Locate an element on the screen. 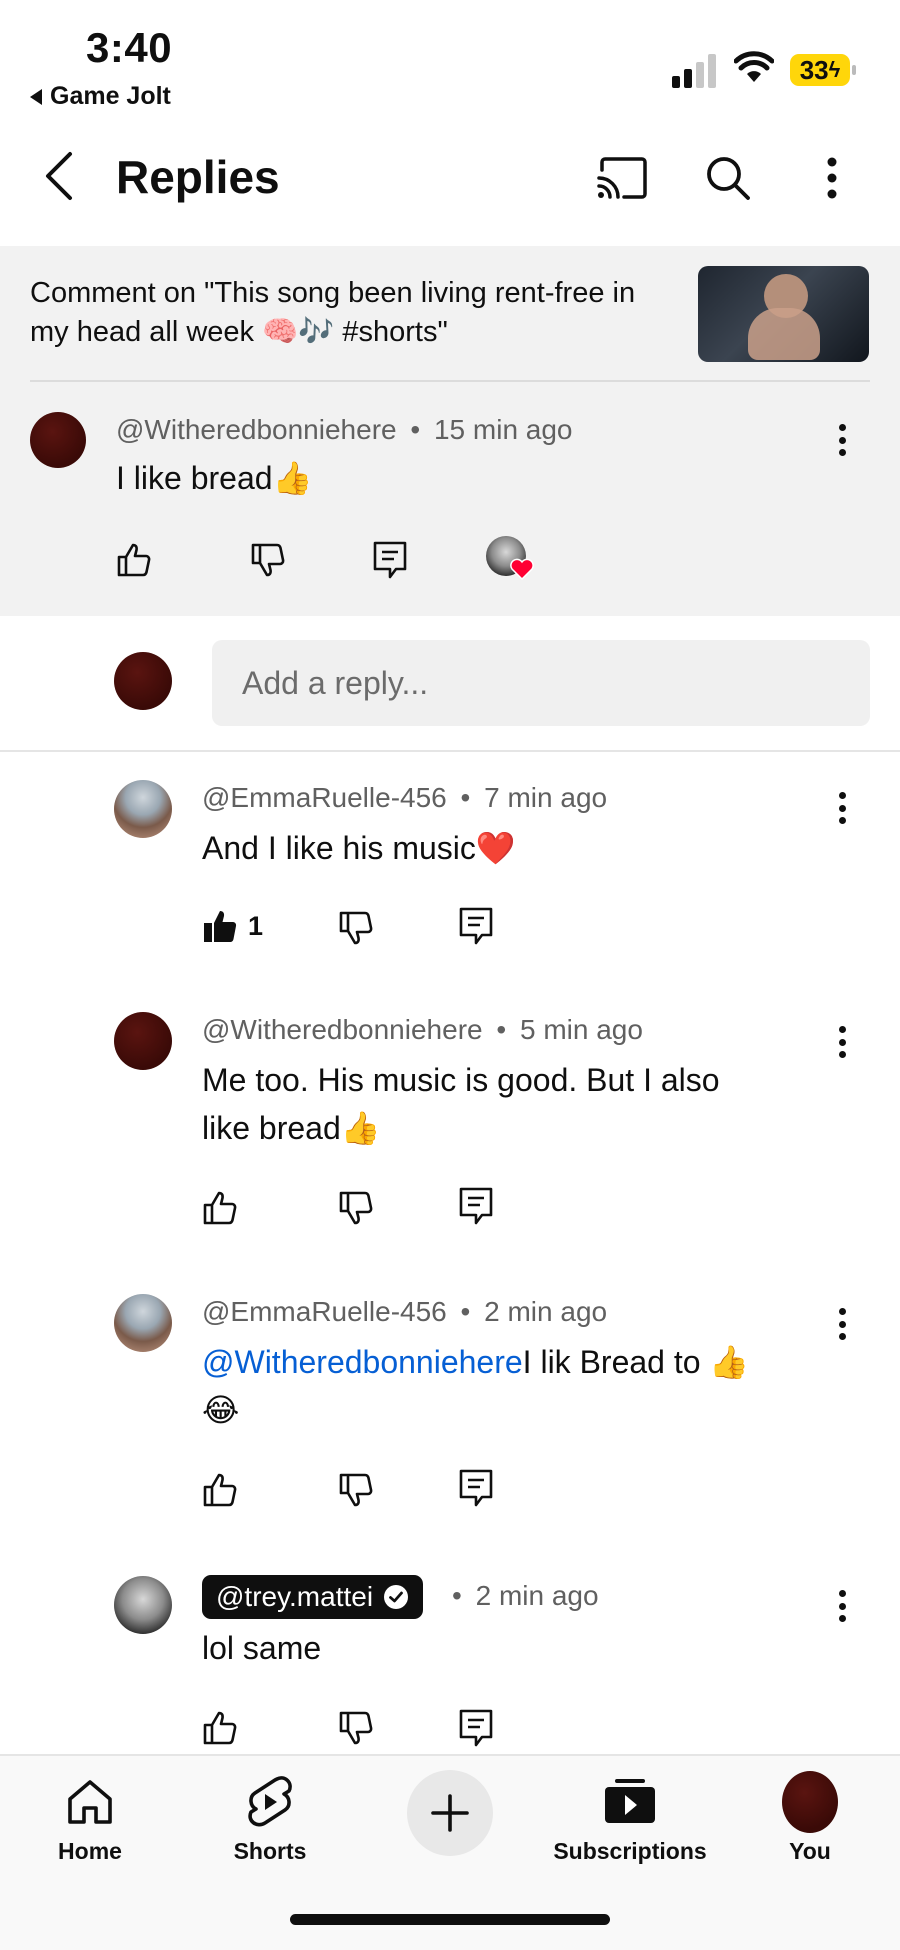  home-indicator is located at coordinates (450, 1919).